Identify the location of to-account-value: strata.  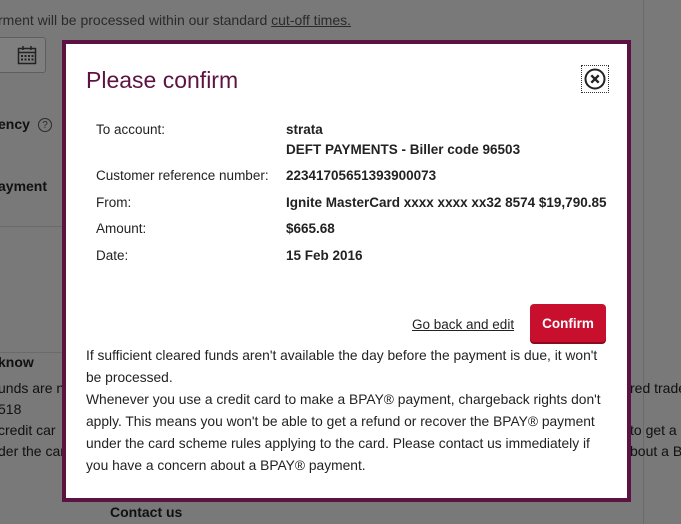
(304, 129).